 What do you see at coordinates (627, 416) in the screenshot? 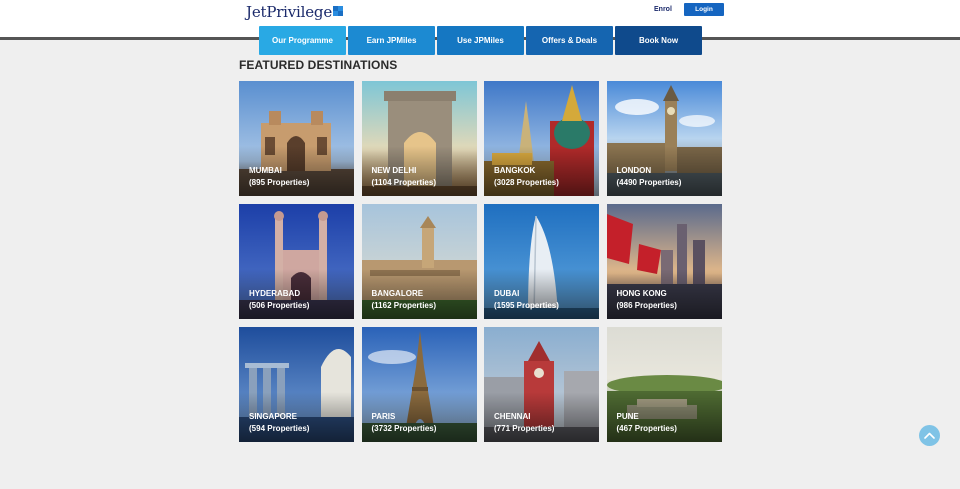
I see `destination-city: PUNE` at bounding box center [627, 416].